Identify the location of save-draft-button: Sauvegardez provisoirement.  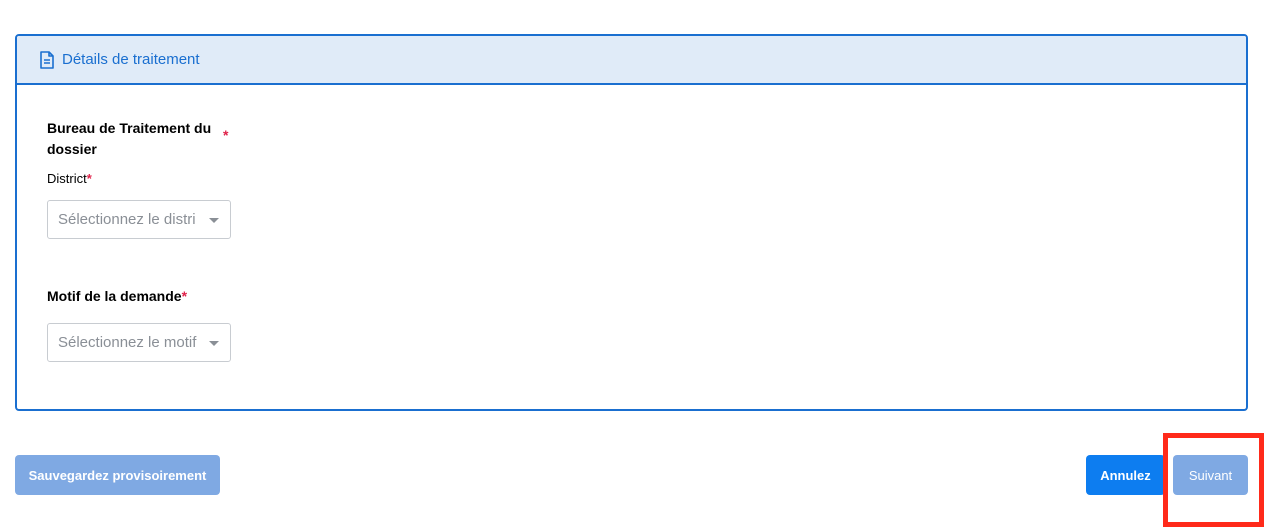
(117, 475).